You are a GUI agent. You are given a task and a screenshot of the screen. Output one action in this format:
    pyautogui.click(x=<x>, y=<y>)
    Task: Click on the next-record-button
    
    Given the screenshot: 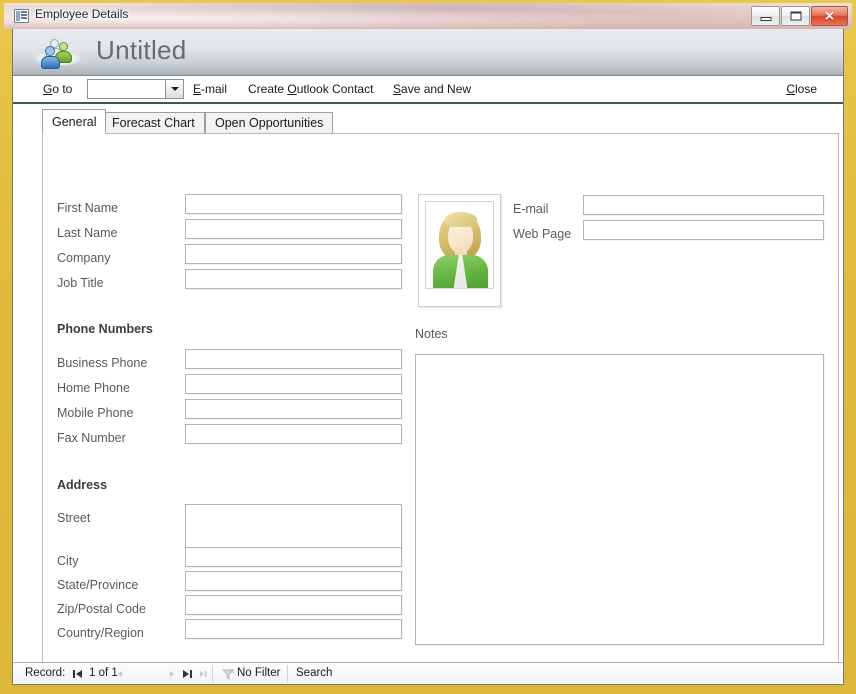 What is the action you would take?
    pyautogui.click(x=172, y=674)
    